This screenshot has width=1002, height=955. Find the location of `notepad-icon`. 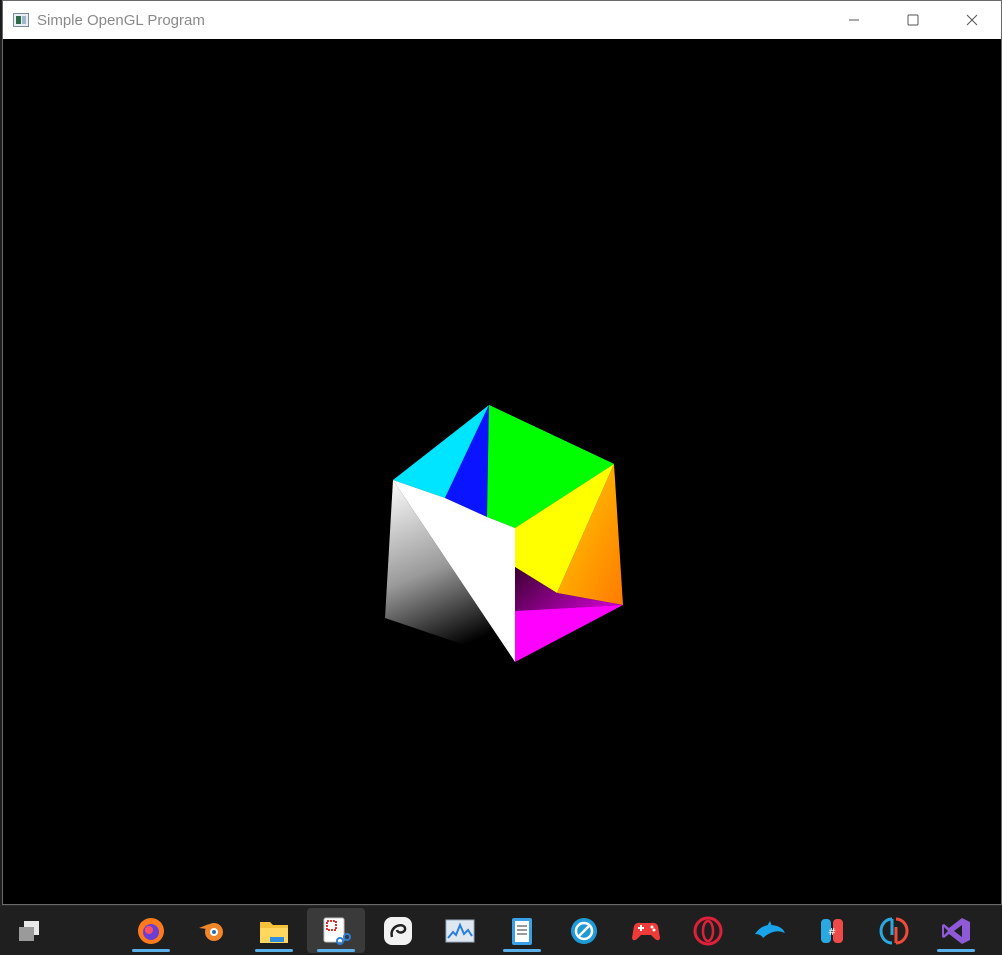

notepad-icon is located at coordinates (522, 931).